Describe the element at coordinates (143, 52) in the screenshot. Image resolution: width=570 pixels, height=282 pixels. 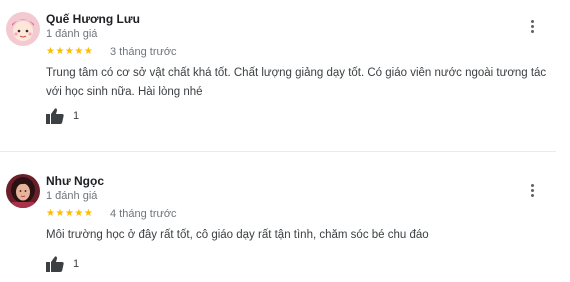
I see `review-date: 3 tháng trước` at that location.